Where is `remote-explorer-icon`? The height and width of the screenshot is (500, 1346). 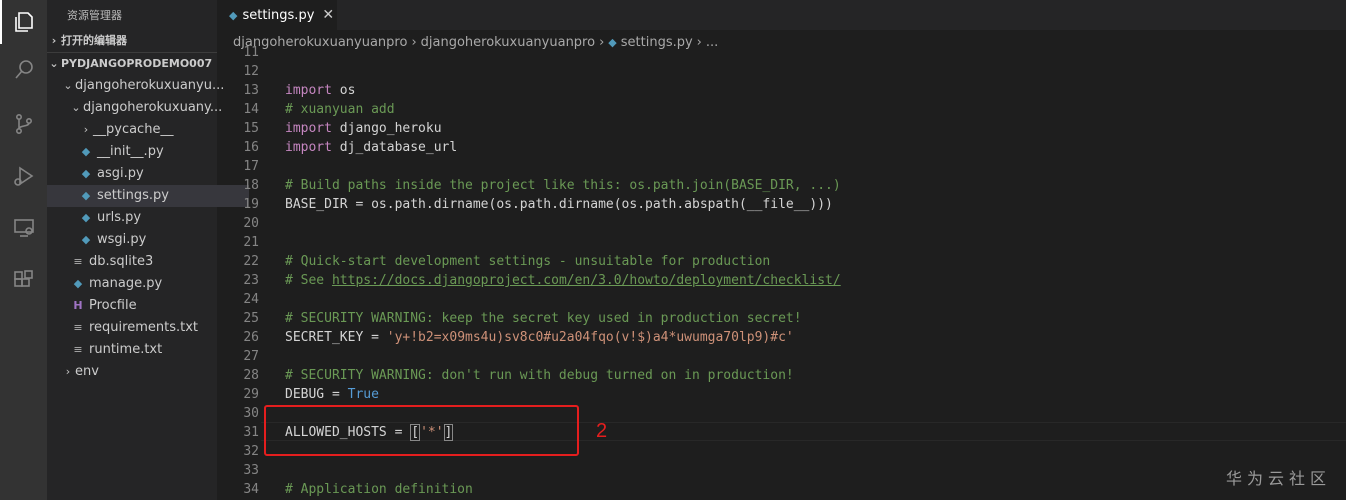
remote-explorer-icon is located at coordinates (23, 228).